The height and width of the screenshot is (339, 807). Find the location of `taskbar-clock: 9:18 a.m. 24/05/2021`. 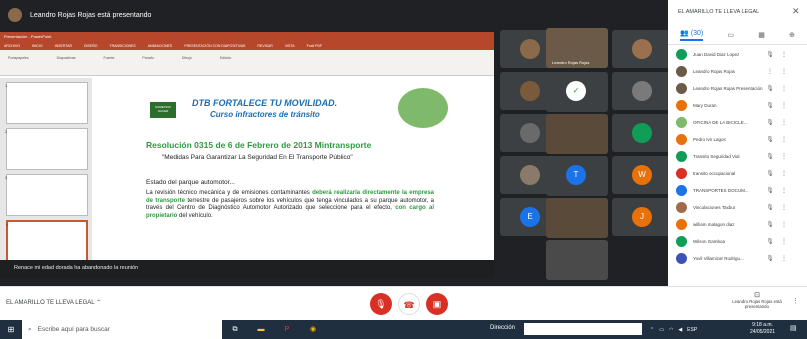

taskbar-clock: 9:18 a.m. 24/05/2021 is located at coordinates (762, 328).